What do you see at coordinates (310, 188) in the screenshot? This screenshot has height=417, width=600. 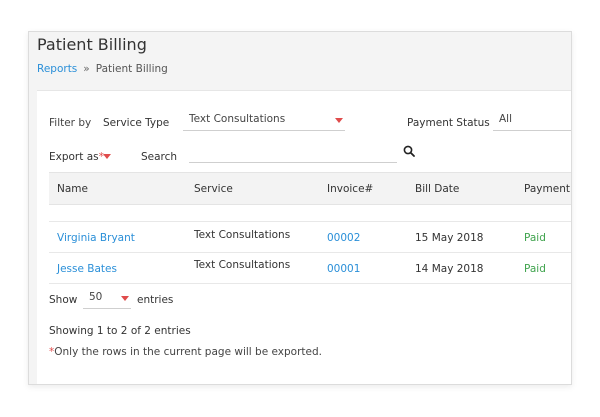 I see `table-header: Name Service Invoice# Bill Date Payment` at bounding box center [310, 188].